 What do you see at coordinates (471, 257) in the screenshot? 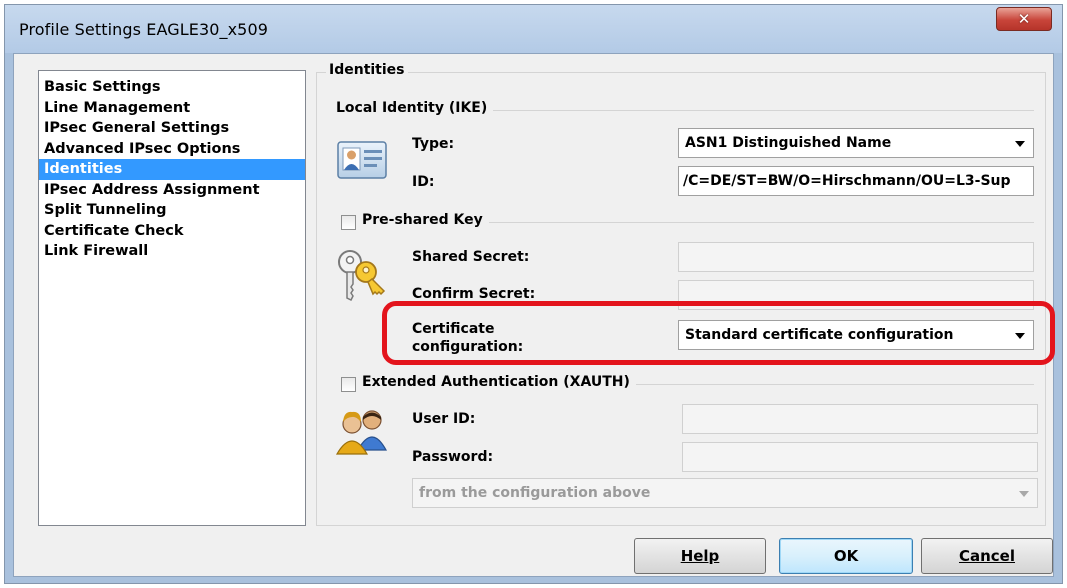
I see `shared-secret-label: Shared Secret:` at bounding box center [471, 257].